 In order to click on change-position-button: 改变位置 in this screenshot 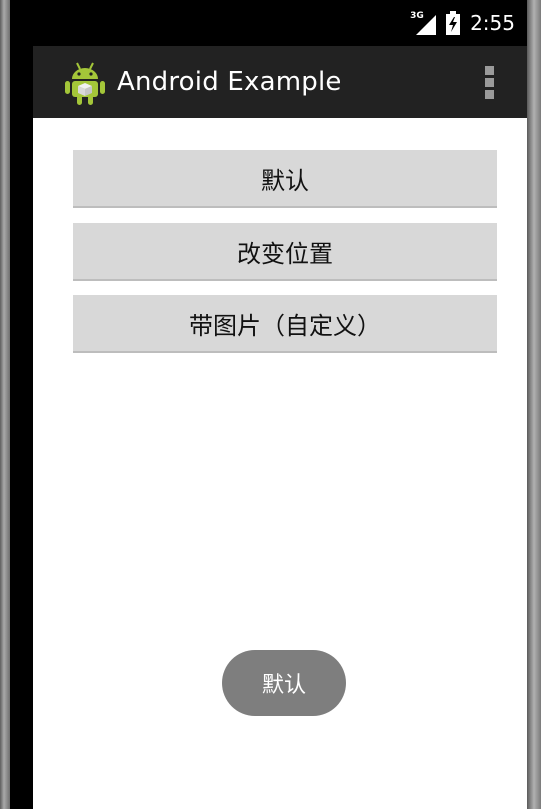, I will do `click(285, 252)`.